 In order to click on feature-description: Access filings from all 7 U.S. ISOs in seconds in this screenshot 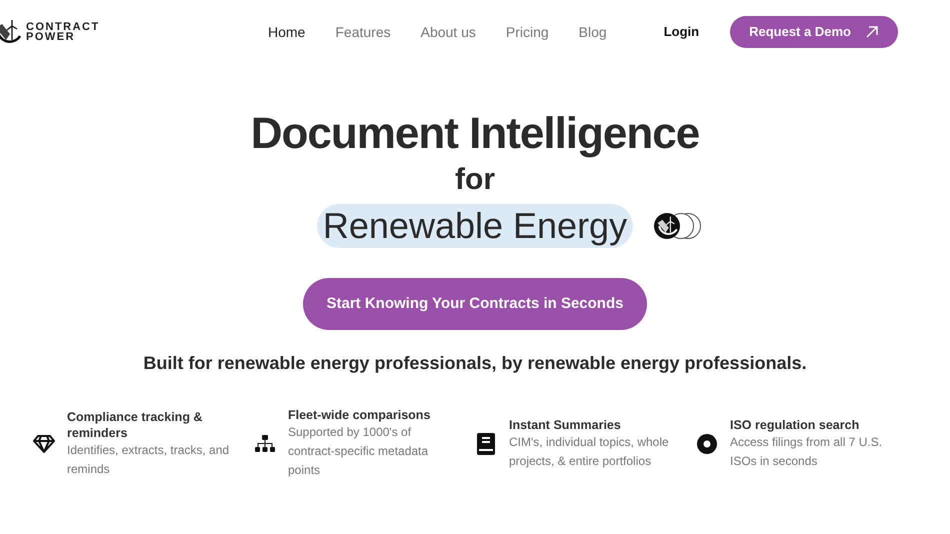, I will do `click(807, 452)`.